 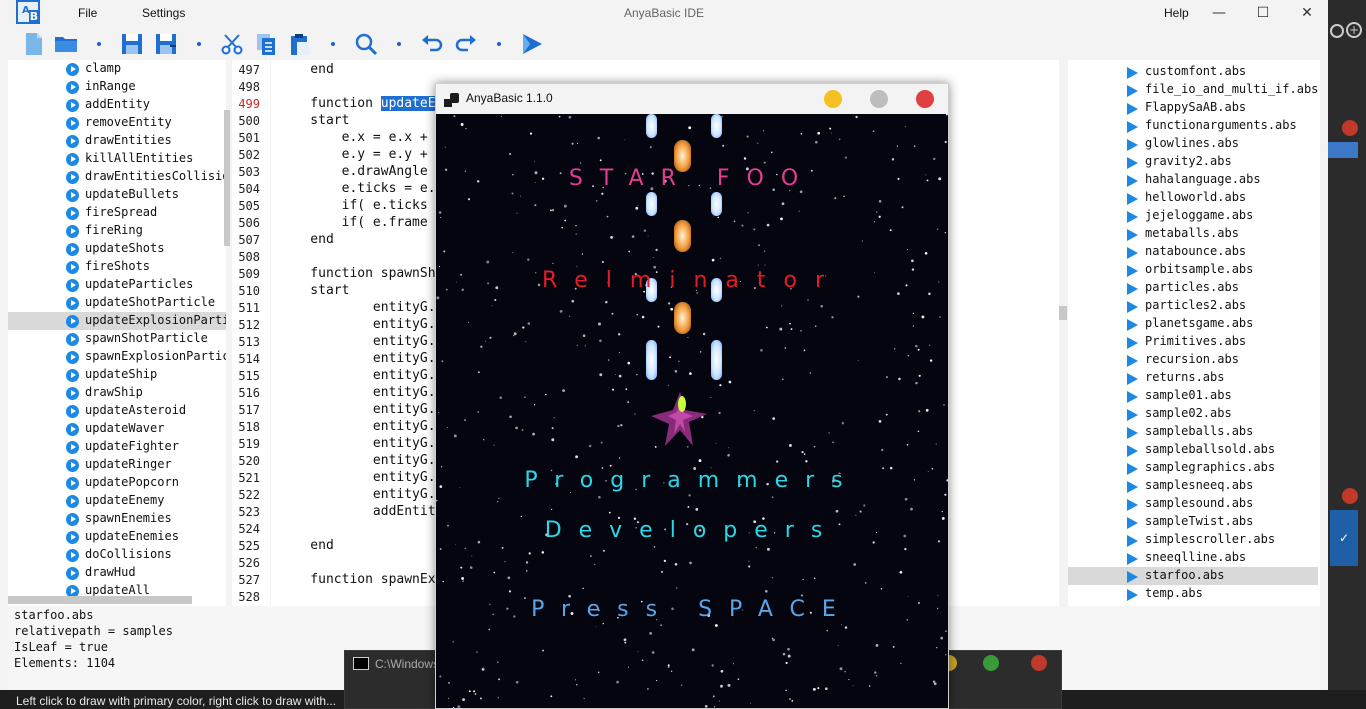 I want to click on cut-icon, so click(x=232, y=44).